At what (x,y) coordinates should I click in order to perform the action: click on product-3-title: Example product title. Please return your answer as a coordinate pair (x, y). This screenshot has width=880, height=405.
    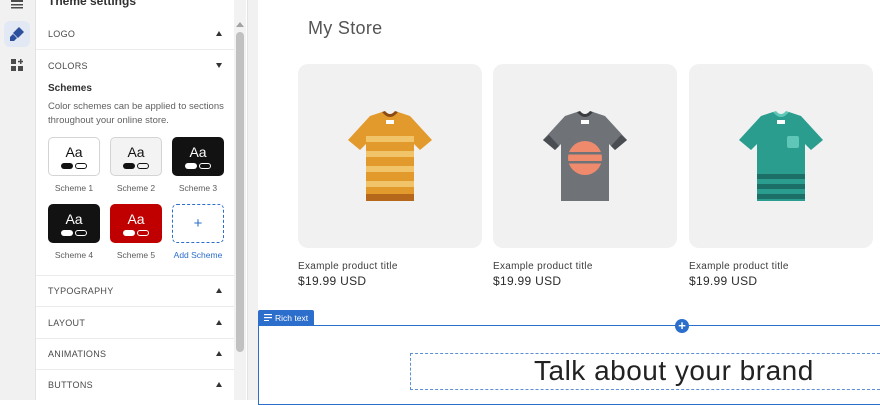
    Looking at the image, I should click on (739, 266).